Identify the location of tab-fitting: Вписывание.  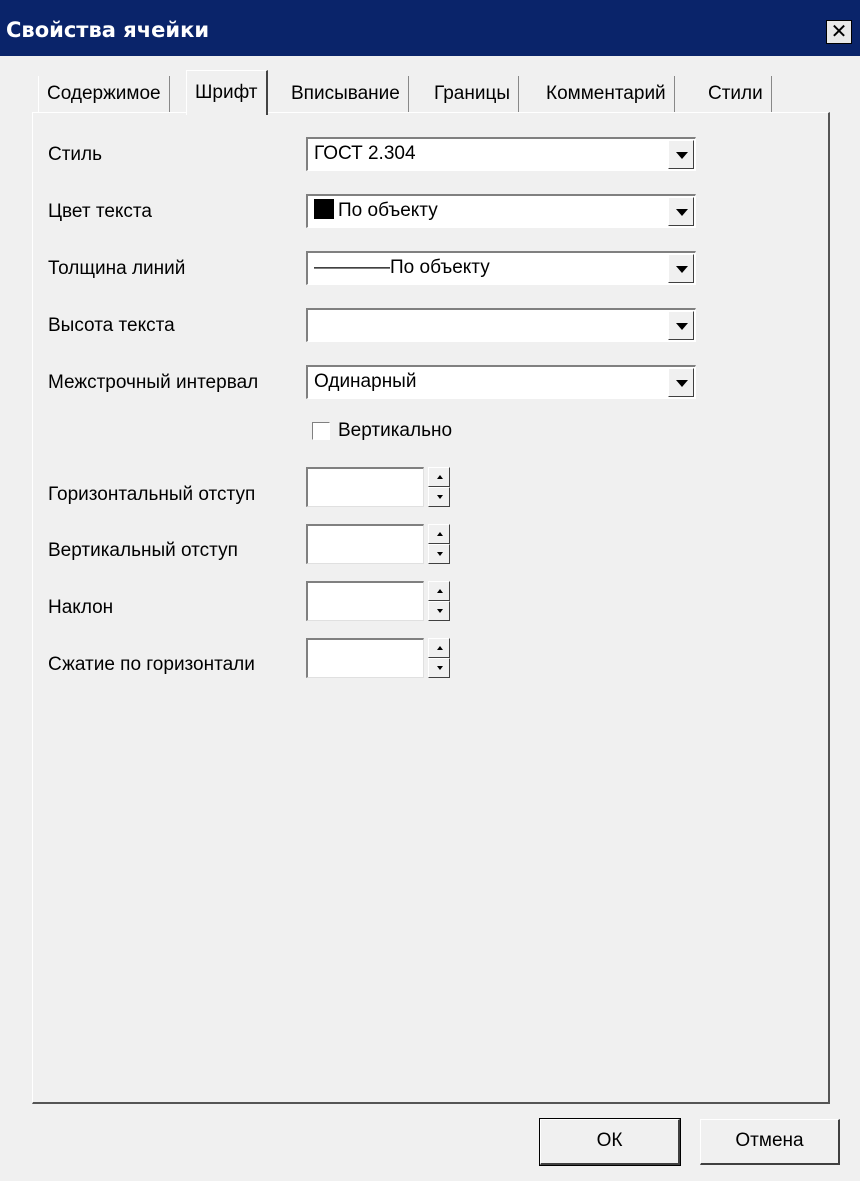
(346, 94).